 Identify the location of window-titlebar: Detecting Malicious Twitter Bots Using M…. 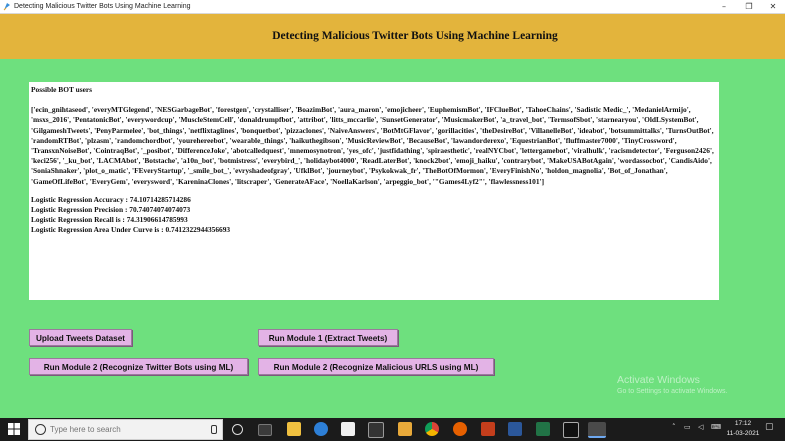
(392, 7).